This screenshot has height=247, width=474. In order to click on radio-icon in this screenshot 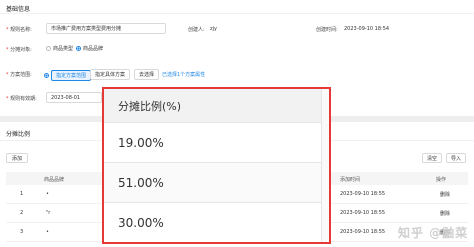, I will do `click(48, 48)`.